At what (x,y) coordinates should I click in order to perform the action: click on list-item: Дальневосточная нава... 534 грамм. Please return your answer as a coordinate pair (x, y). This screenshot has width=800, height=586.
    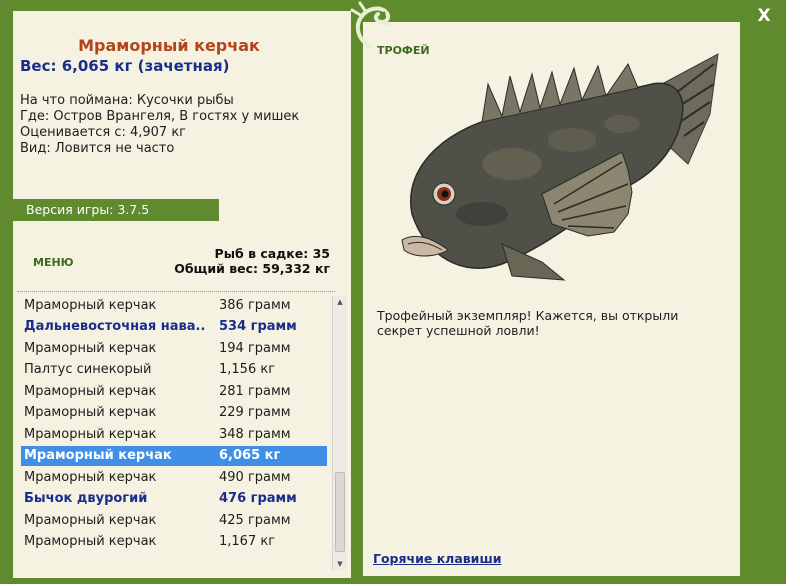
    Looking at the image, I should click on (174, 327).